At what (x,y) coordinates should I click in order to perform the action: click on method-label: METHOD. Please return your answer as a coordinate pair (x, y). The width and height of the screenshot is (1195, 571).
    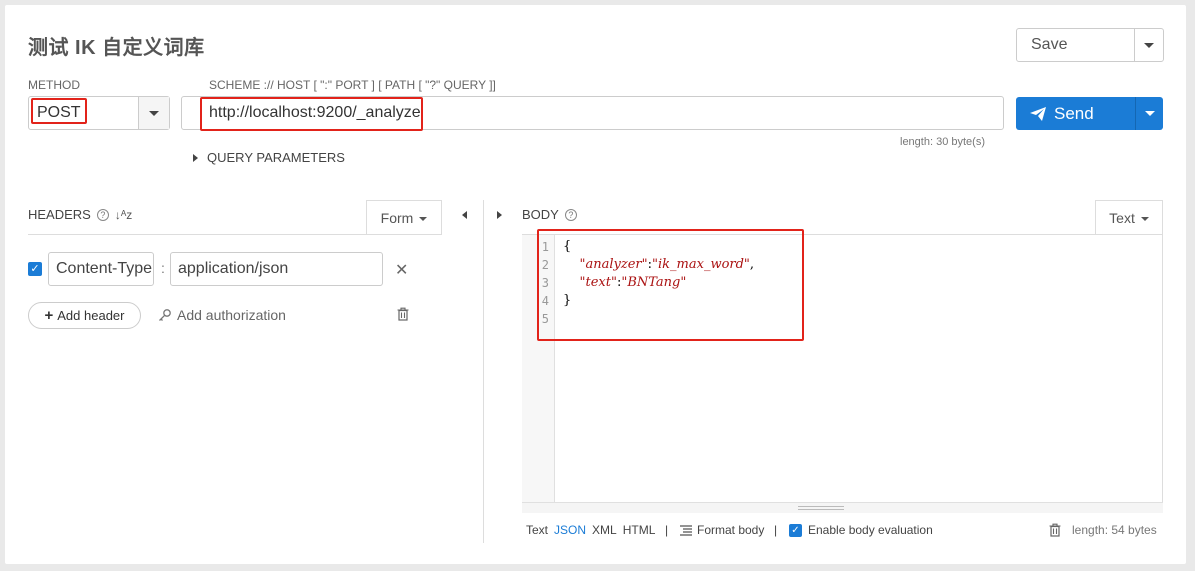
    Looking at the image, I should click on (54, 85).